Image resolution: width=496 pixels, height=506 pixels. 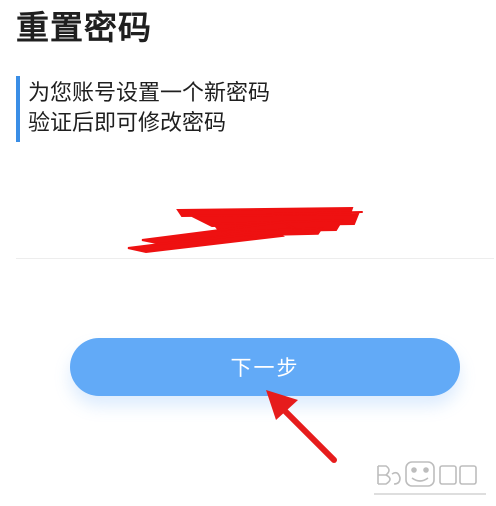 I want to click on divider, so click(x=255, y=258).